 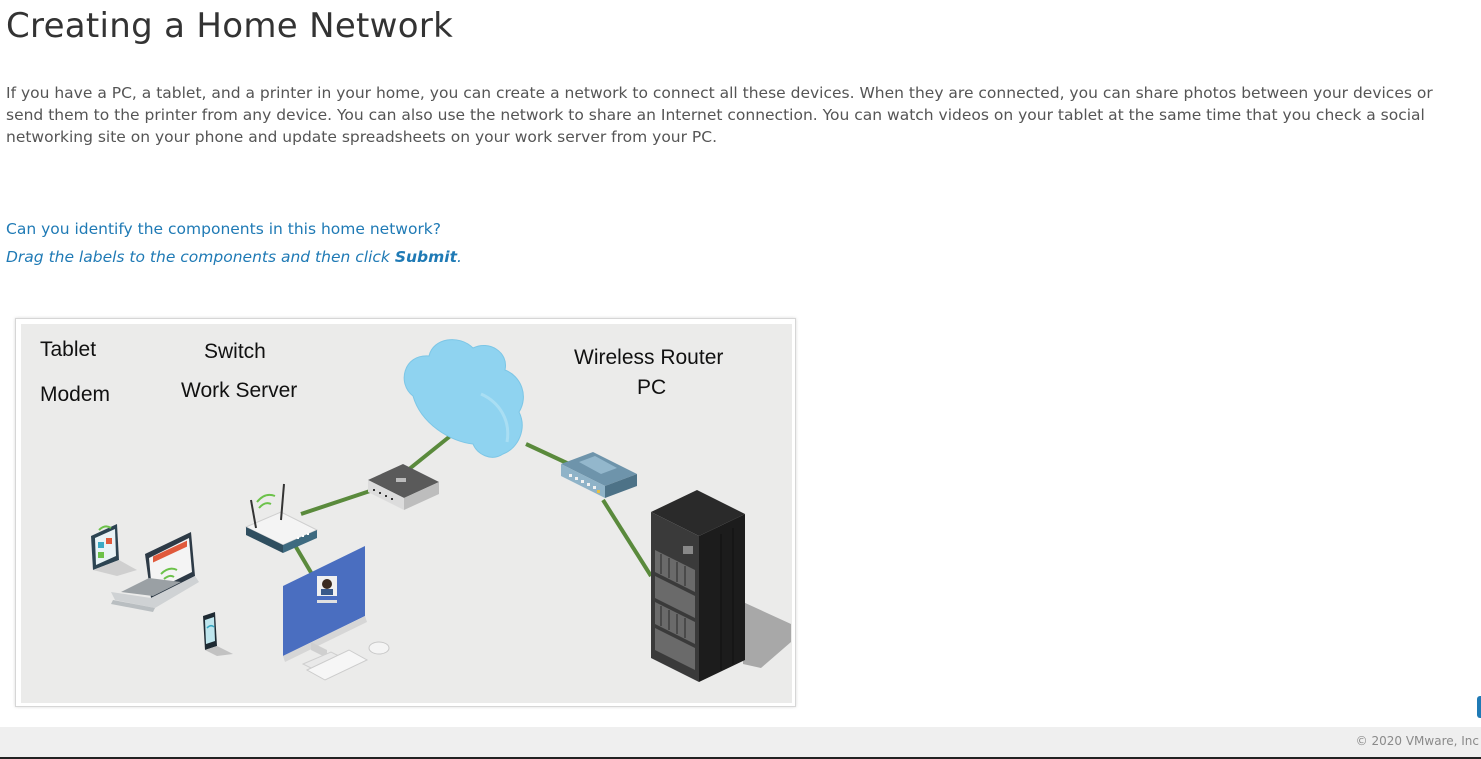 What do you see at coordinates (648, 358) in the screenshot?
I see `label-wireless-router: Wireless Router` at bounding box center [648, 358].